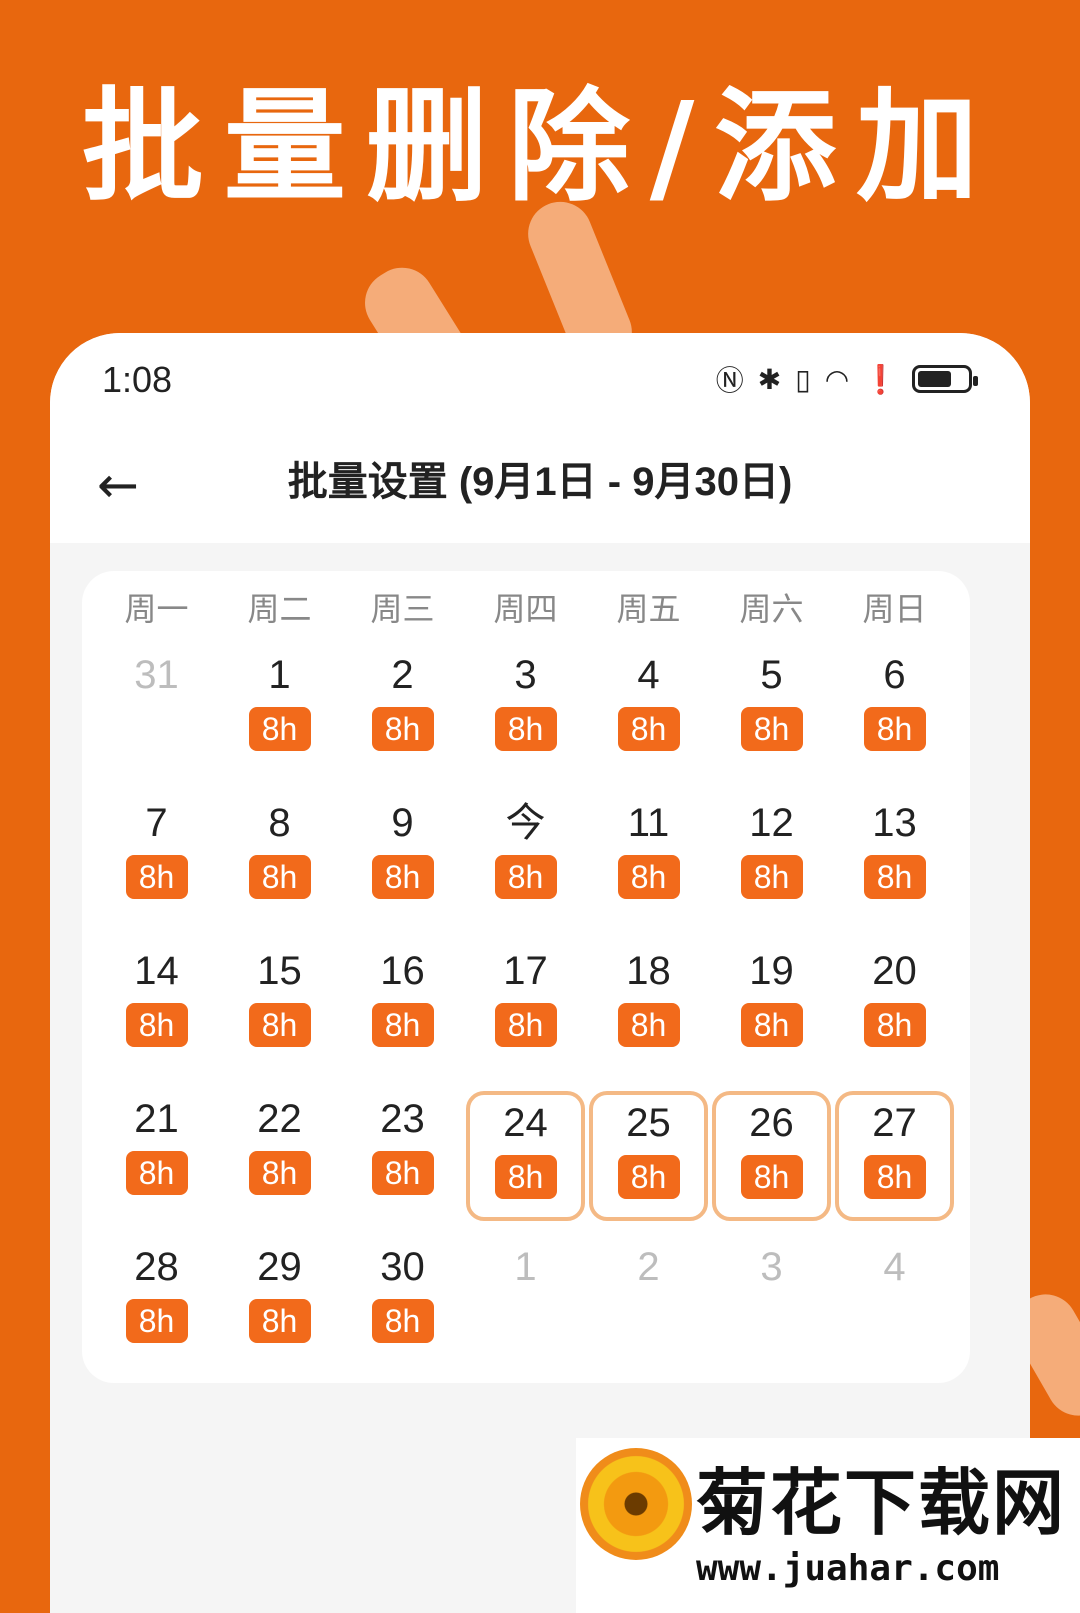 Image resolution: width=1080 pixels, height=1613 pixels. What do you see at coordinates (771, 1123) in the screenshot?
I see `day-number: 26` at bounding box center [771, 1123].